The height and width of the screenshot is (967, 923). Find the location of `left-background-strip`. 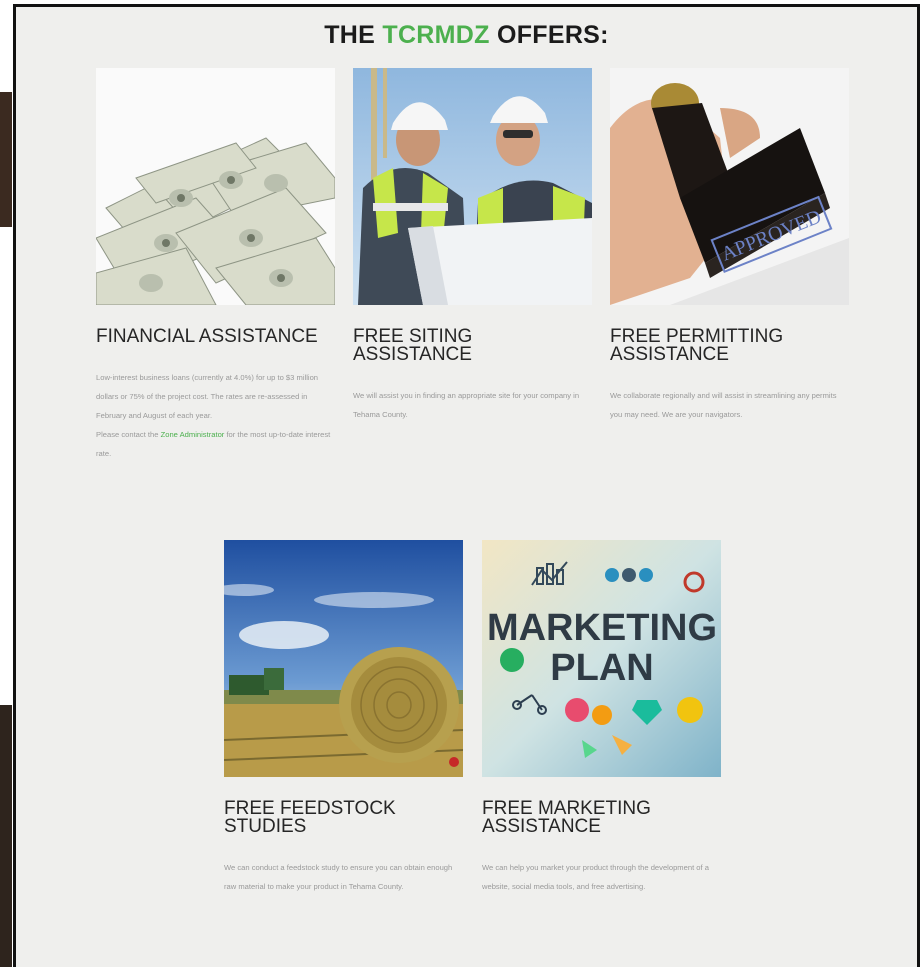

left-background-strip is located at coordinates (7, 483).